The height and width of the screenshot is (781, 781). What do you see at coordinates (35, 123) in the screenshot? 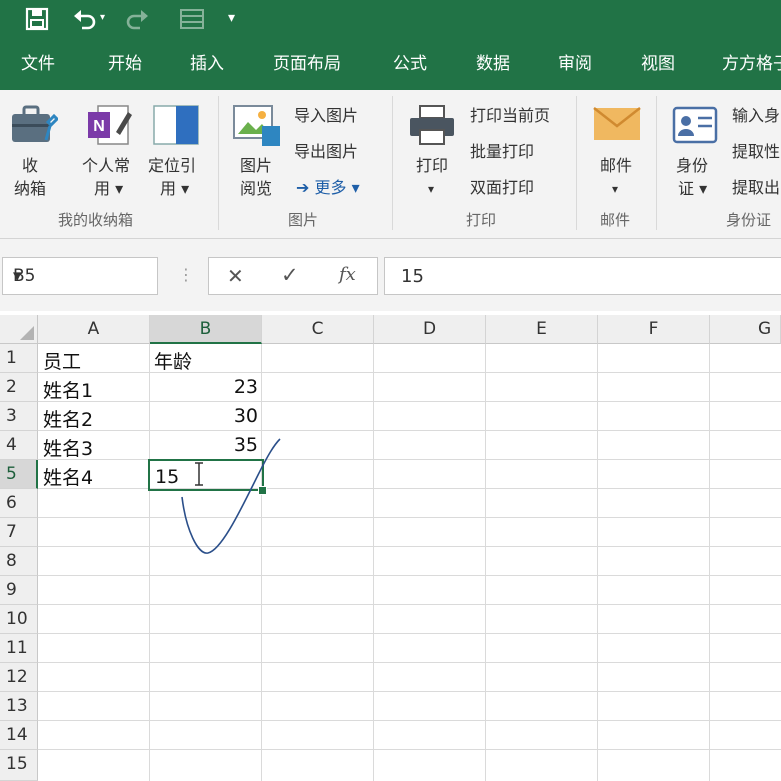
I see `toolbox-icon` at bounding box center [35, 123].